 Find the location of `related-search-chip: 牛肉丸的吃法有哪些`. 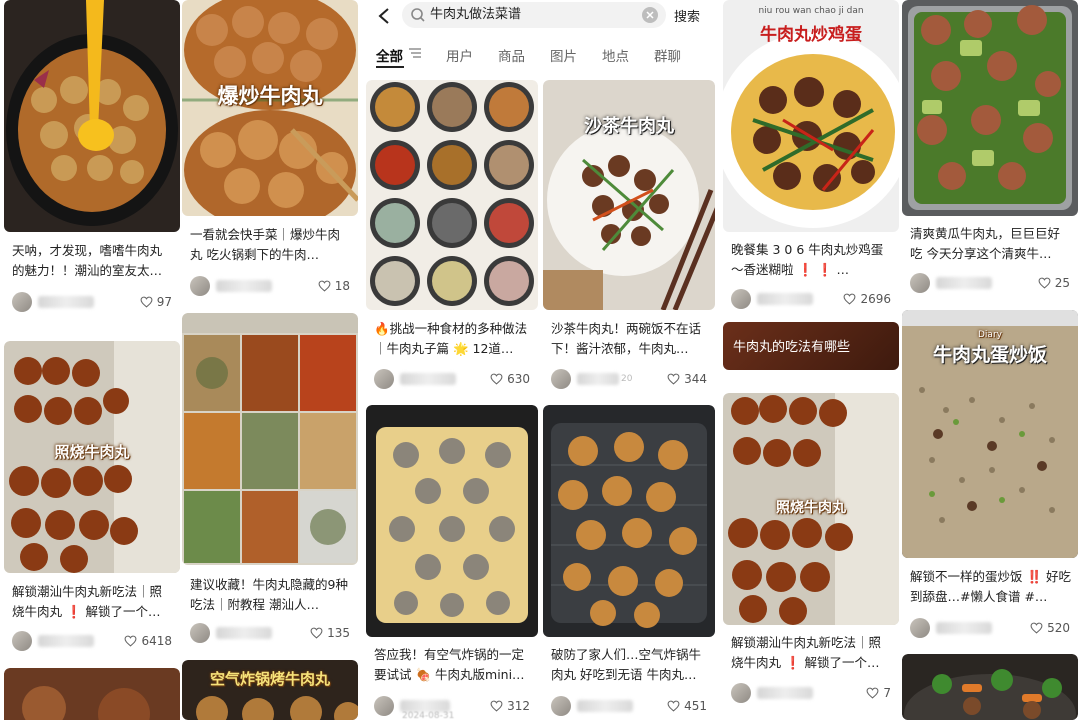

related-search-chip: 牛肉丸的吃法有哪些 is located at coordinates (811, 346).